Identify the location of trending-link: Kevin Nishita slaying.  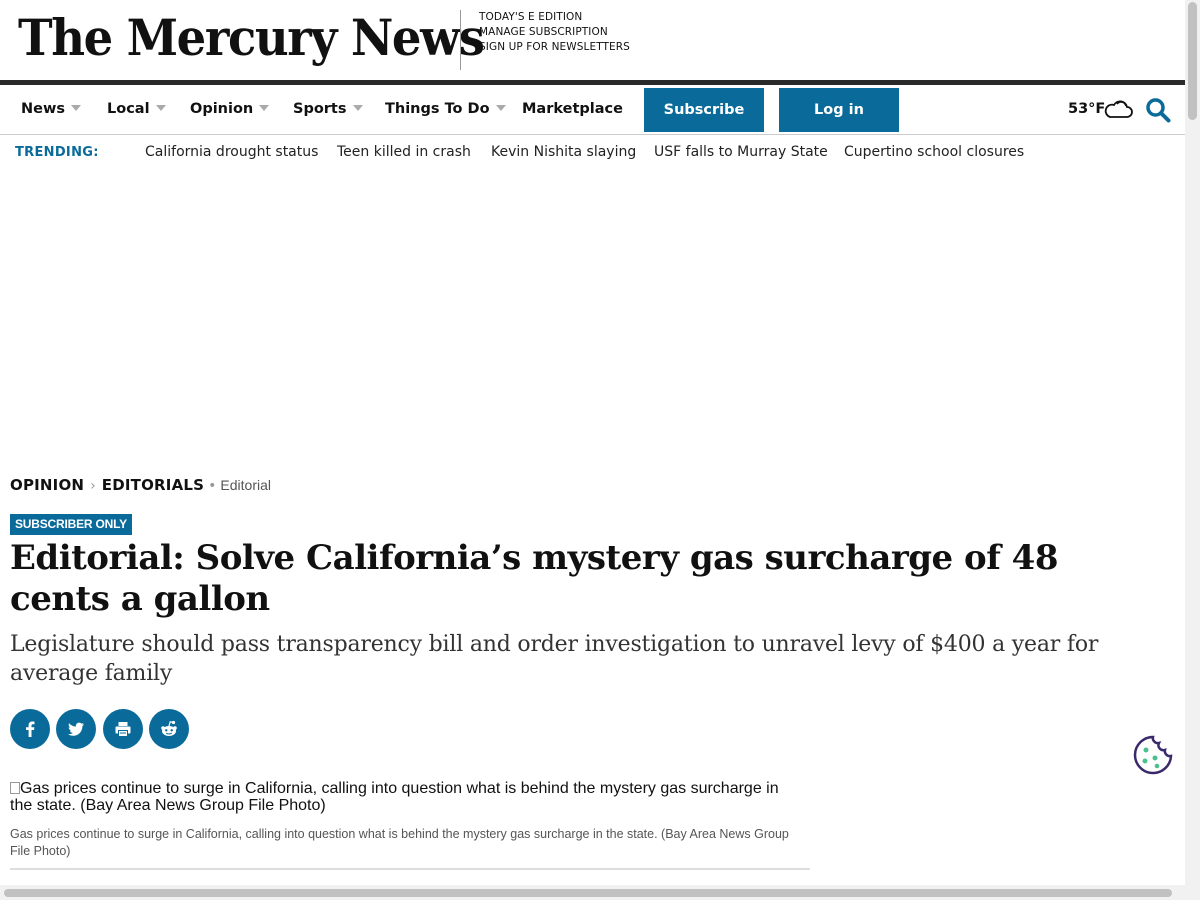
(563, 152).